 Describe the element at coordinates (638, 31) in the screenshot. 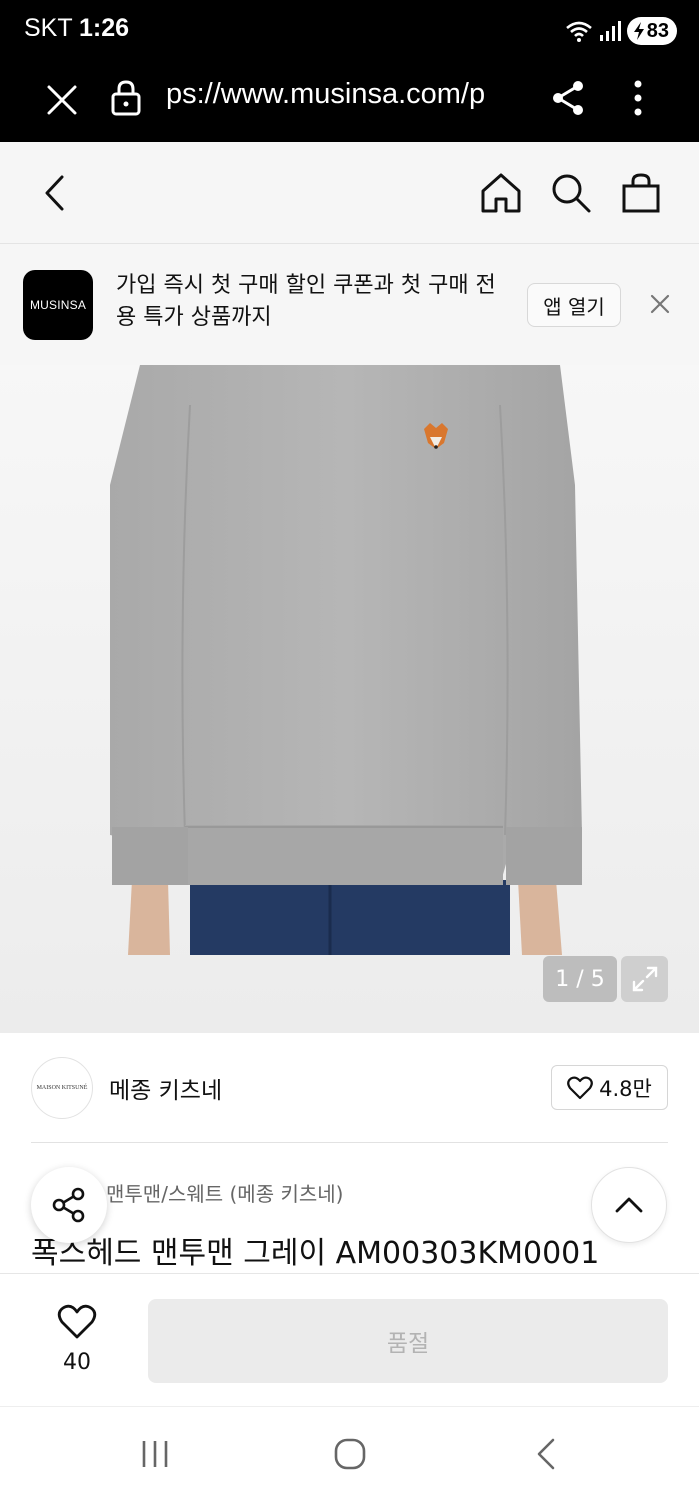

I see `charging-bolt-icon` at that location.